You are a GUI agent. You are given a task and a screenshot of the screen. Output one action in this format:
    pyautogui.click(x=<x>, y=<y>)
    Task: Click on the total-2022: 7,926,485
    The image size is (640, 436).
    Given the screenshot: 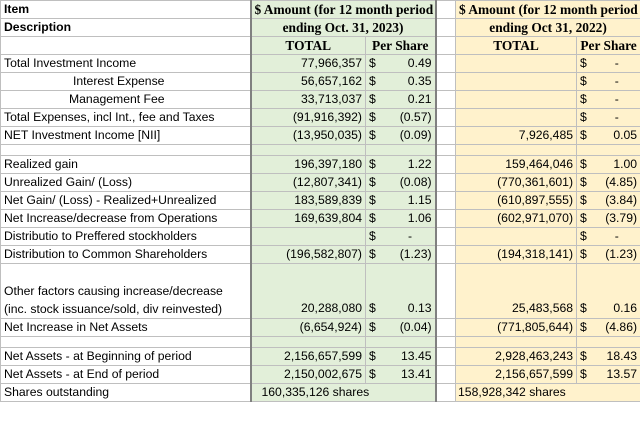 What is the action you would take?
    pyautogui.click(x=516, y=135)
    